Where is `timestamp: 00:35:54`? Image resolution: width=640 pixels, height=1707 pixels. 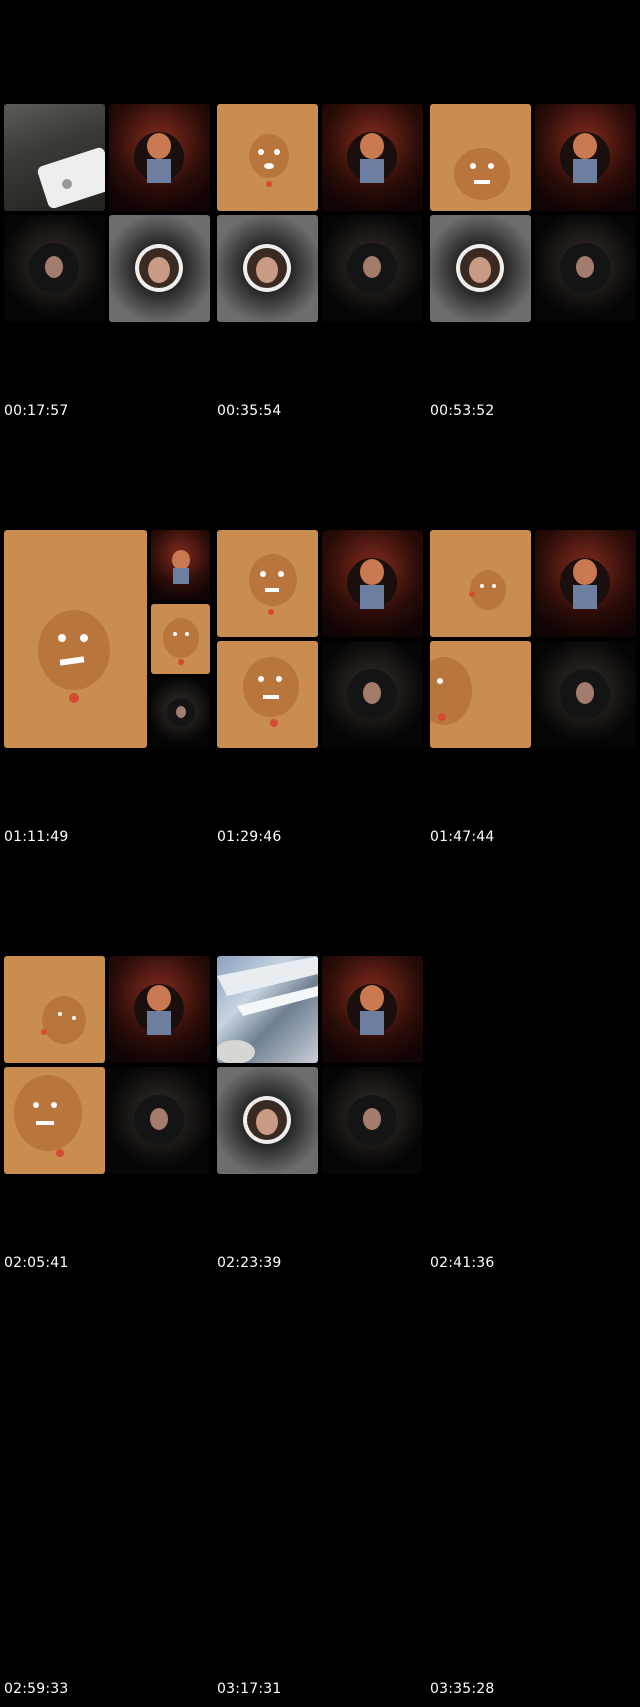
timestamp: 00:35:54 is located at coordinates (249, 411).